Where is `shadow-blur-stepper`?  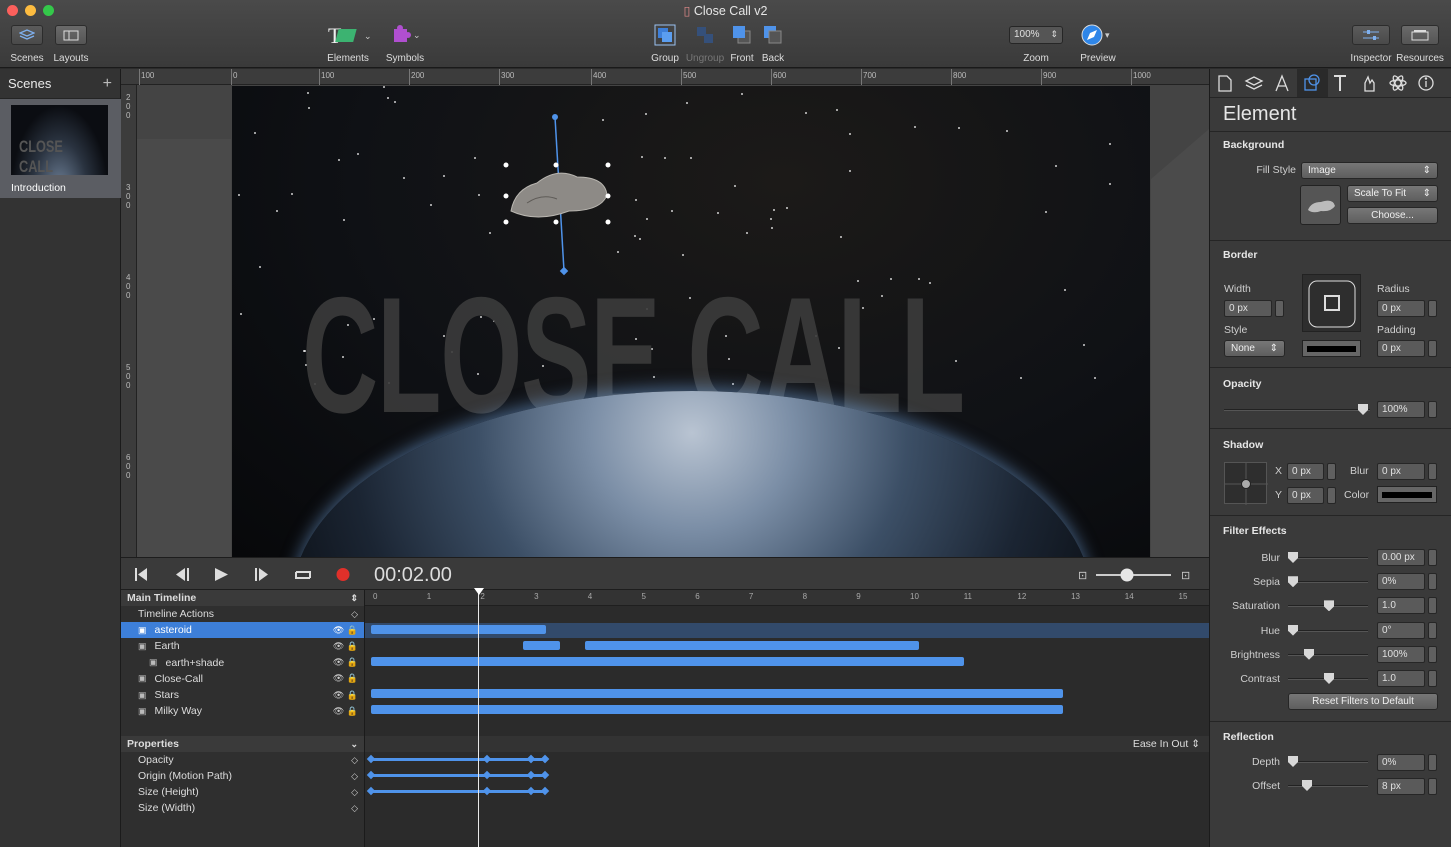 shadow-blur-stepper is located at coordinates (1432, 471).